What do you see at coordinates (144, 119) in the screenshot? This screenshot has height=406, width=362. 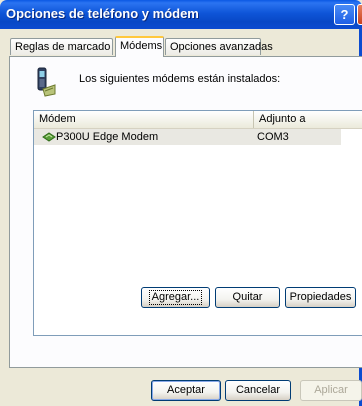 I see `column-header-modem: Módem` at bounding box center [144, 119].